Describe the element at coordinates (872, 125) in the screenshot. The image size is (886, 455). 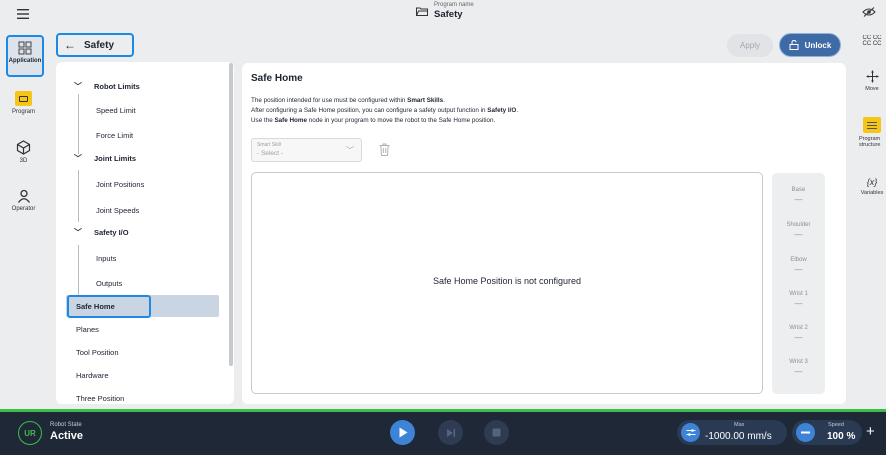
I see `program-structure-icon` at that location.